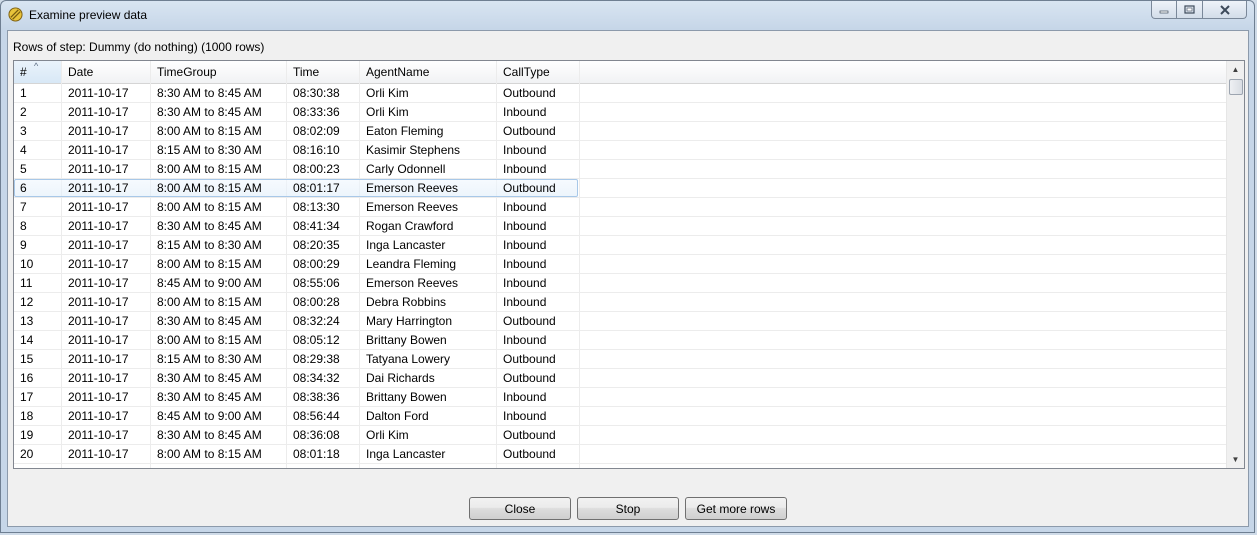 The height and width of the screenshot is (535, 1257). What do you see at coordinates (316, 226) in the screenshot?
I see `time-cell: 08:41:34` at bounding box center [316, 226].